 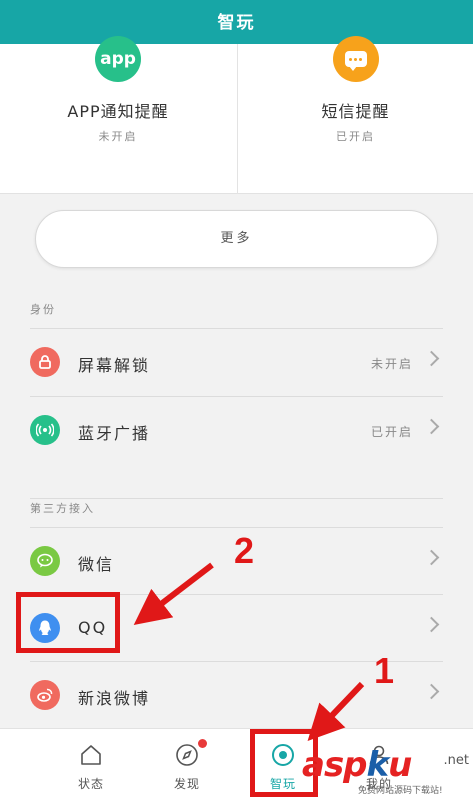 I want to click on watermark-suffix: .net, so click(x=456, y=760).